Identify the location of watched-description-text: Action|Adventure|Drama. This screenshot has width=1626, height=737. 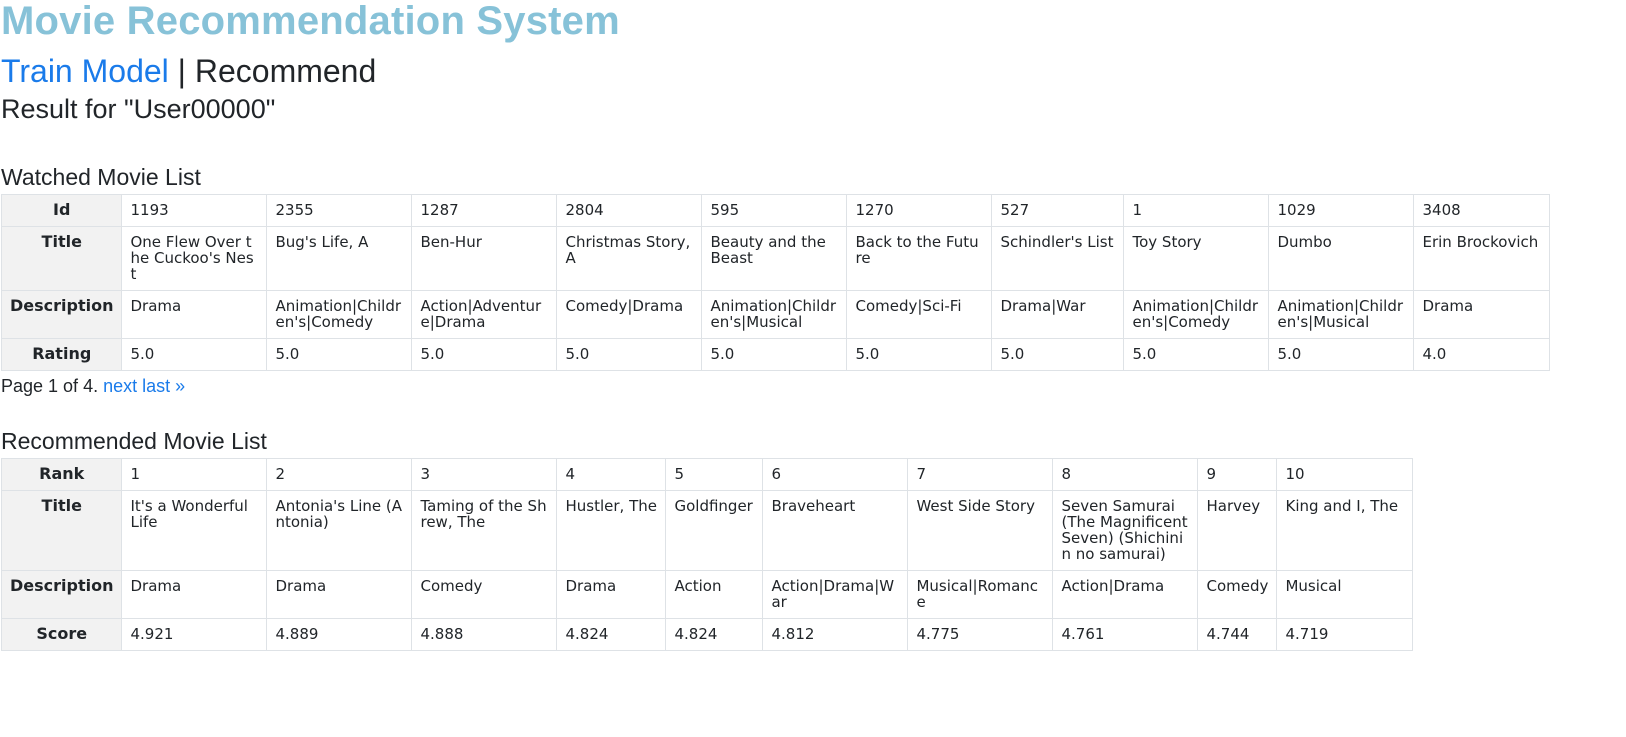
(481, 314).